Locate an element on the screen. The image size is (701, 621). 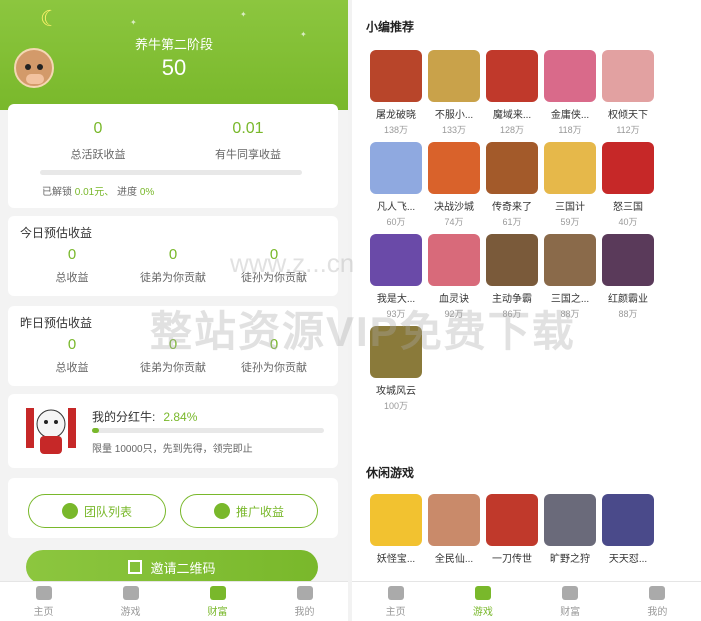
today-total: 0 总收益 is located at coordinates (72, 265).